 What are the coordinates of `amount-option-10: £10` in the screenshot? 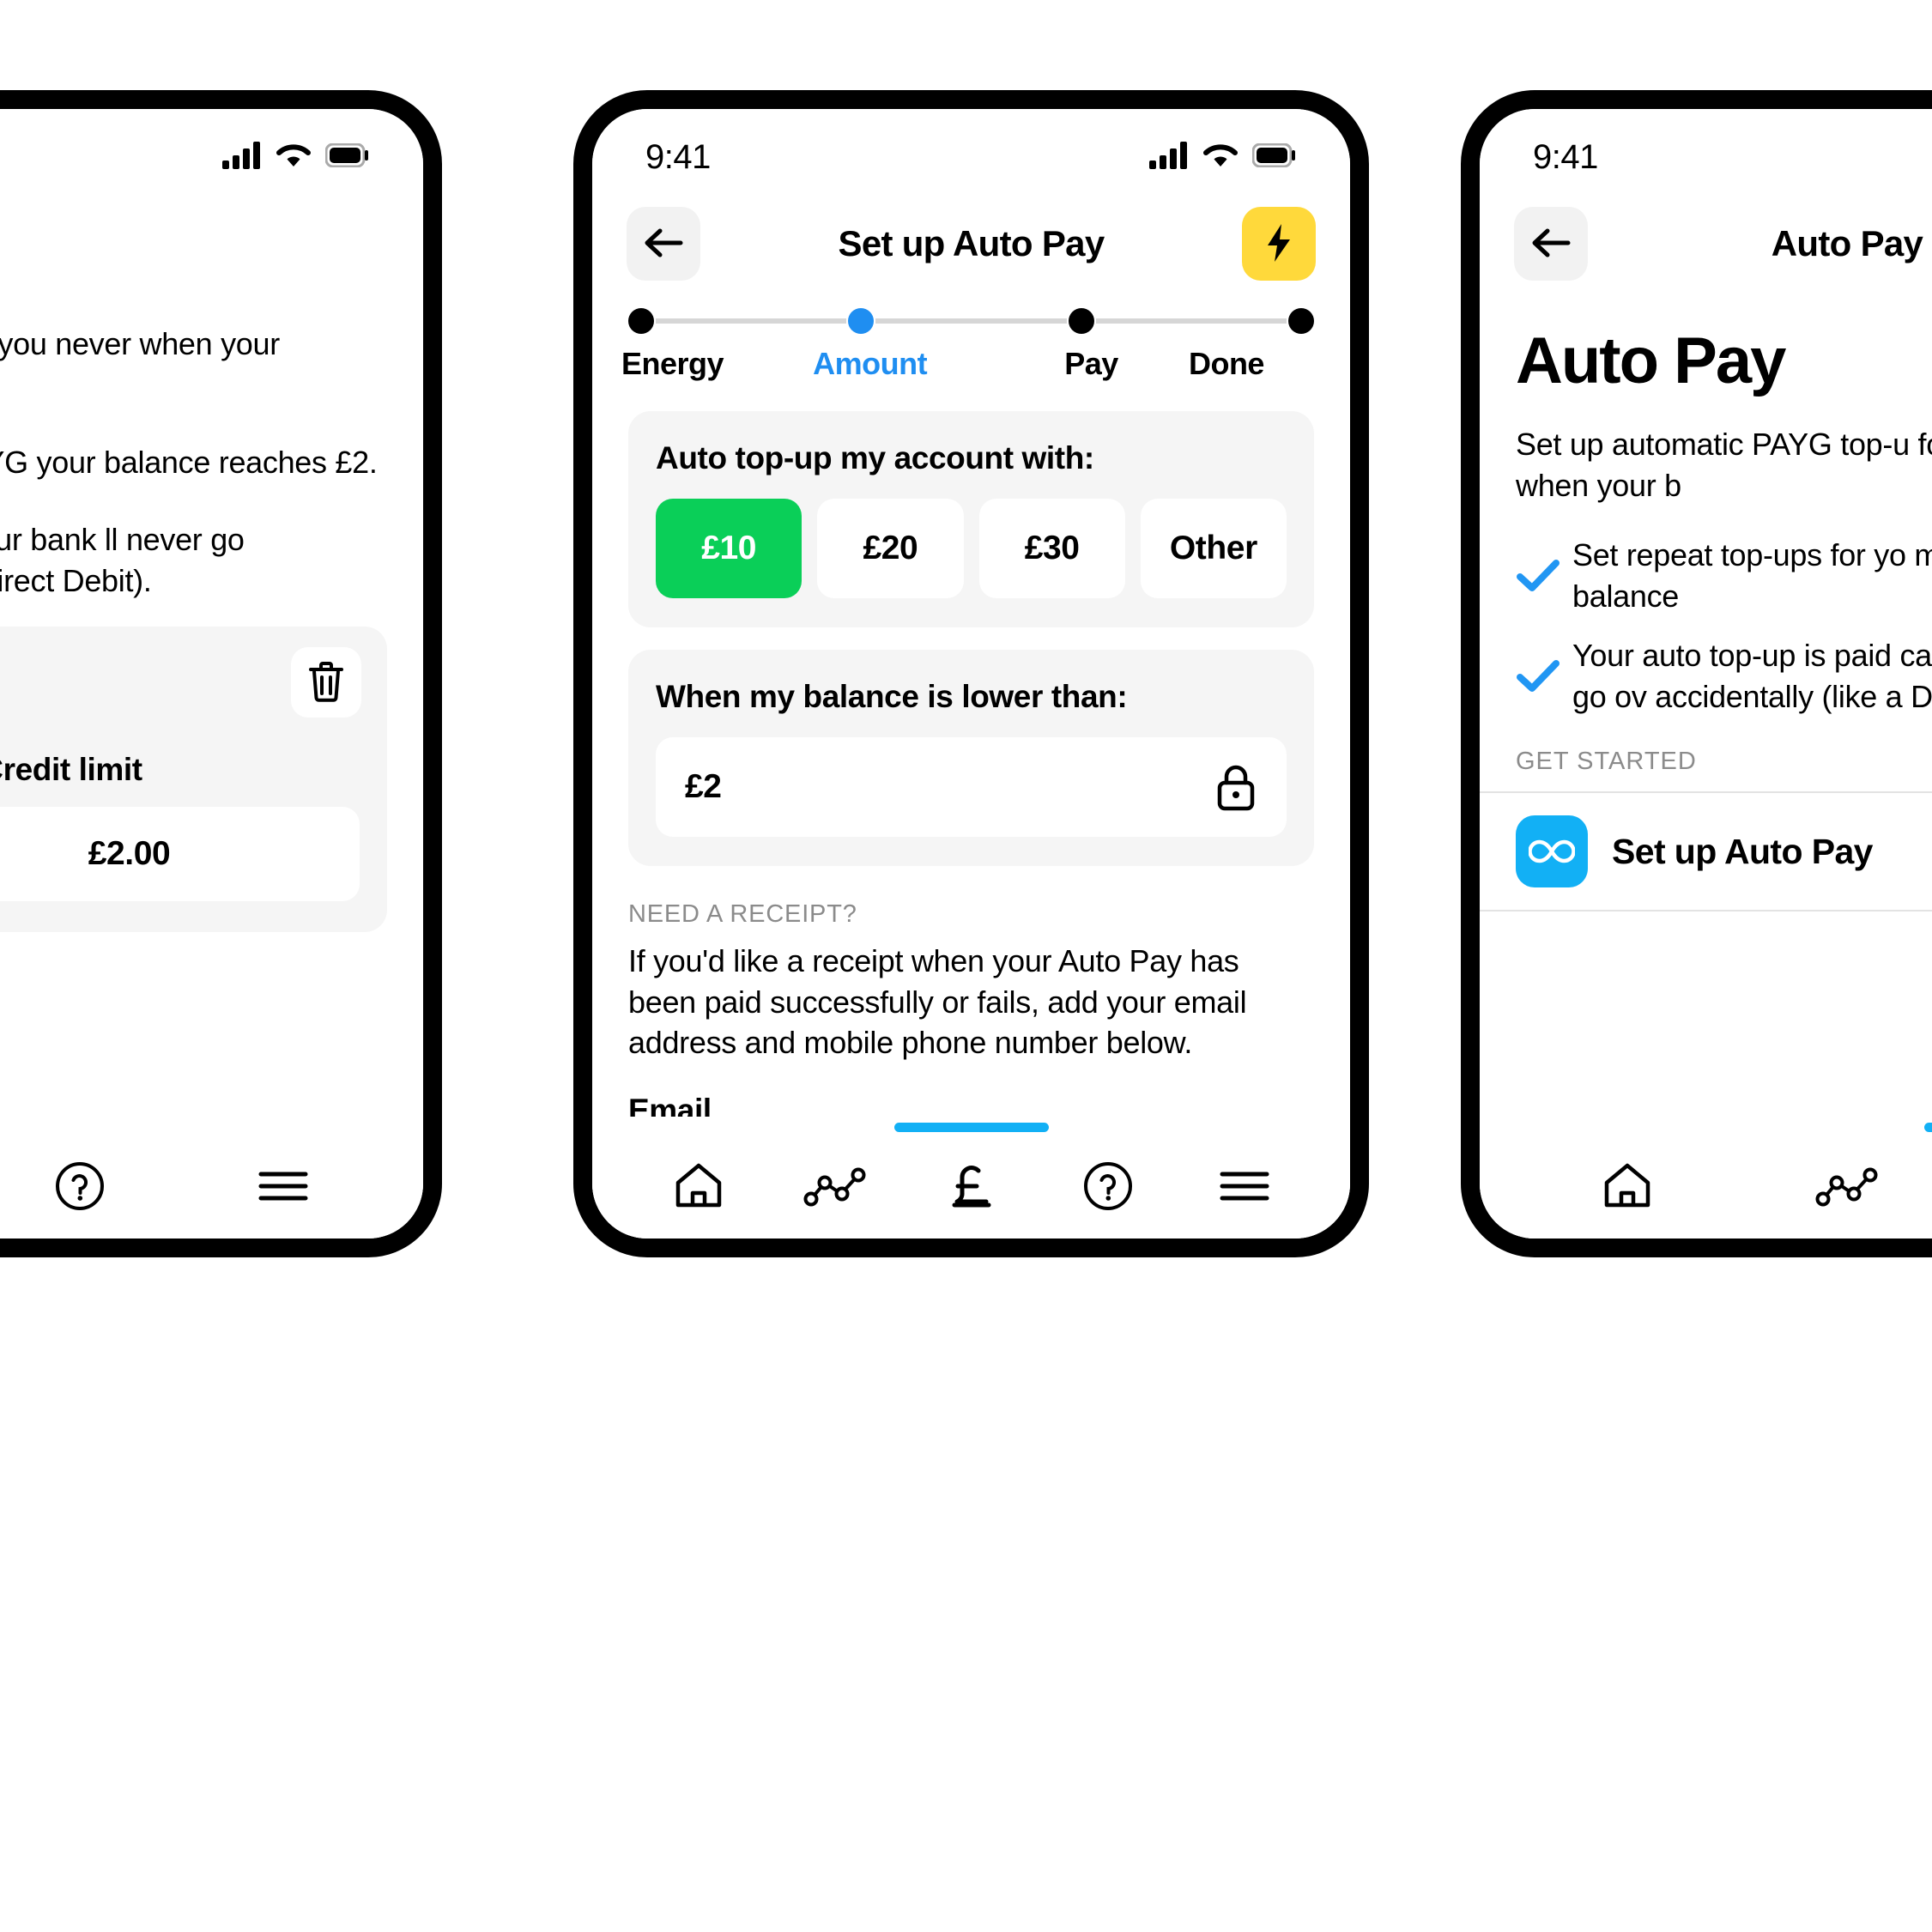 It's located at (729, 549).